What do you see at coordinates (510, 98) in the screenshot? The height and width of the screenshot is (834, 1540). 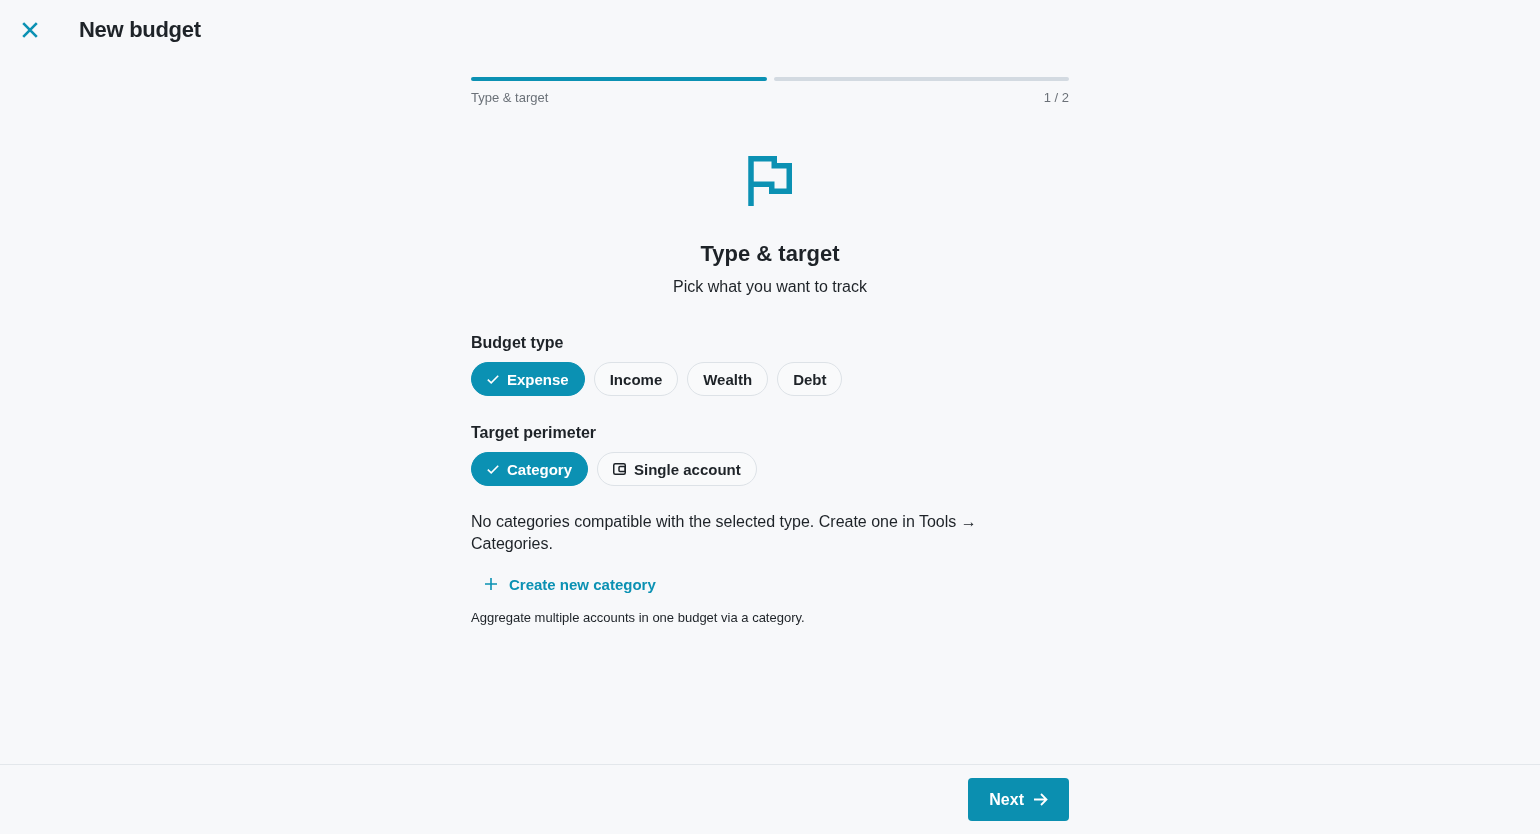 I see `step-label: Type & target` at bounding box center [510, 98].